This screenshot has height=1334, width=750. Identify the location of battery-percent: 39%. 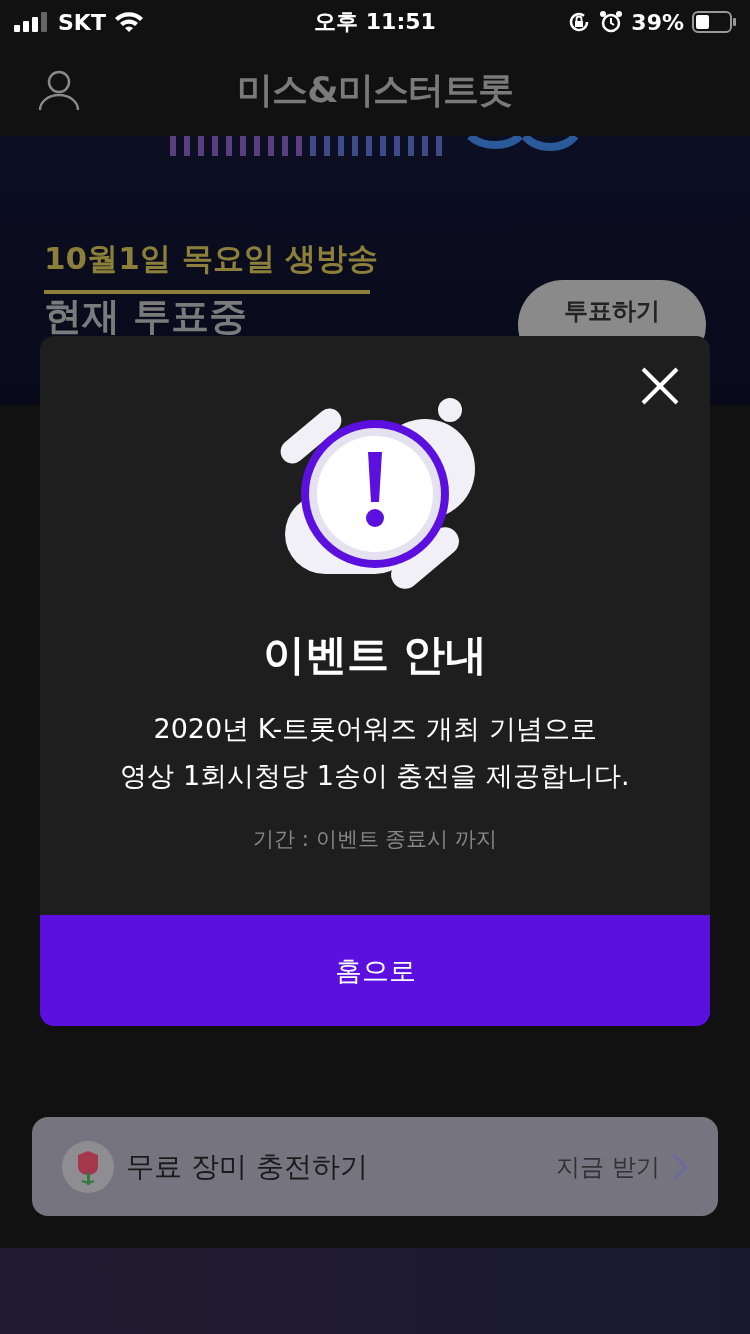
(657, 22).